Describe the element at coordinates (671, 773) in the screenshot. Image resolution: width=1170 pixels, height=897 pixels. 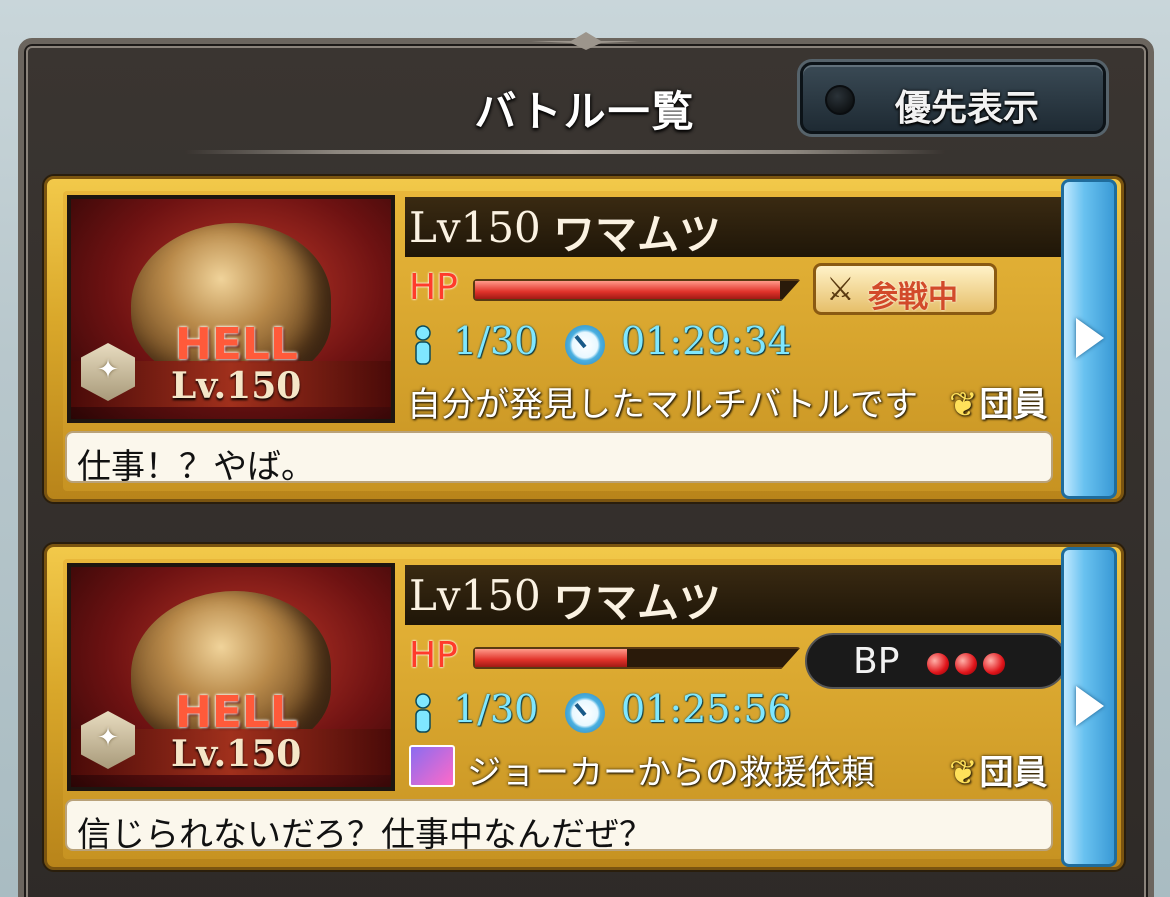
I see `battle-description: ジョーカーからの救援依頼` at that location.